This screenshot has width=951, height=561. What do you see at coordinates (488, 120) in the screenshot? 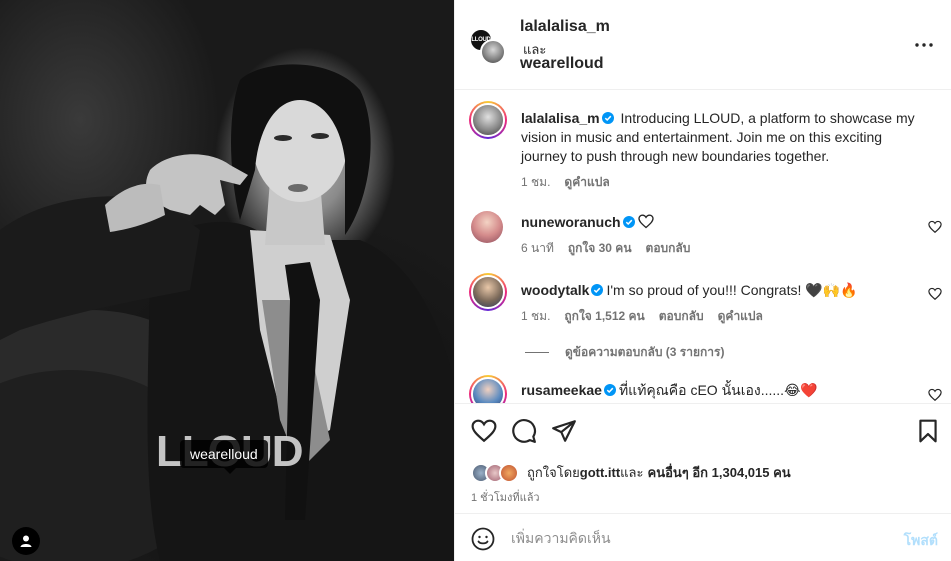
I see `caption-avatar` at bounding box center [488, 120].